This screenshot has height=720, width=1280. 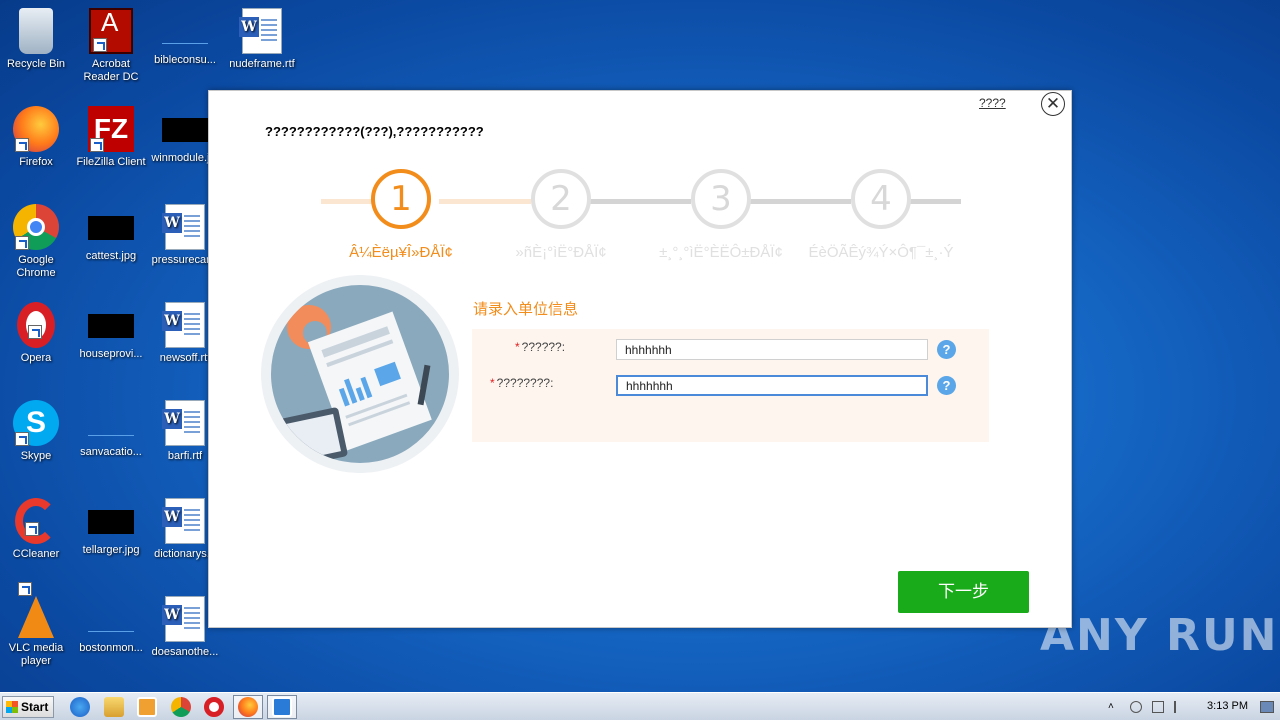 I want to click on ccleaner-icon, so click(x=36, y=521).